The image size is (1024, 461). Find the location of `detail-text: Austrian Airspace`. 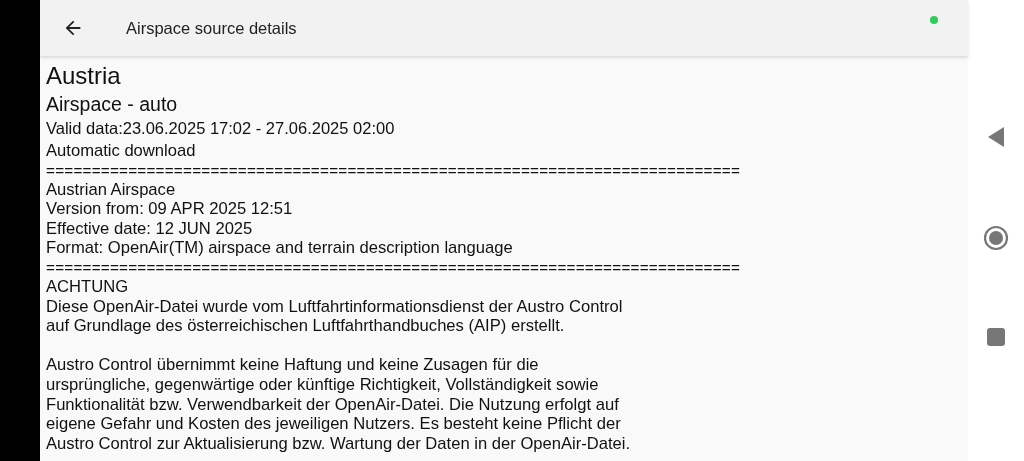

detail-text: Austrian Airspace is located at coordinates (111, 189).